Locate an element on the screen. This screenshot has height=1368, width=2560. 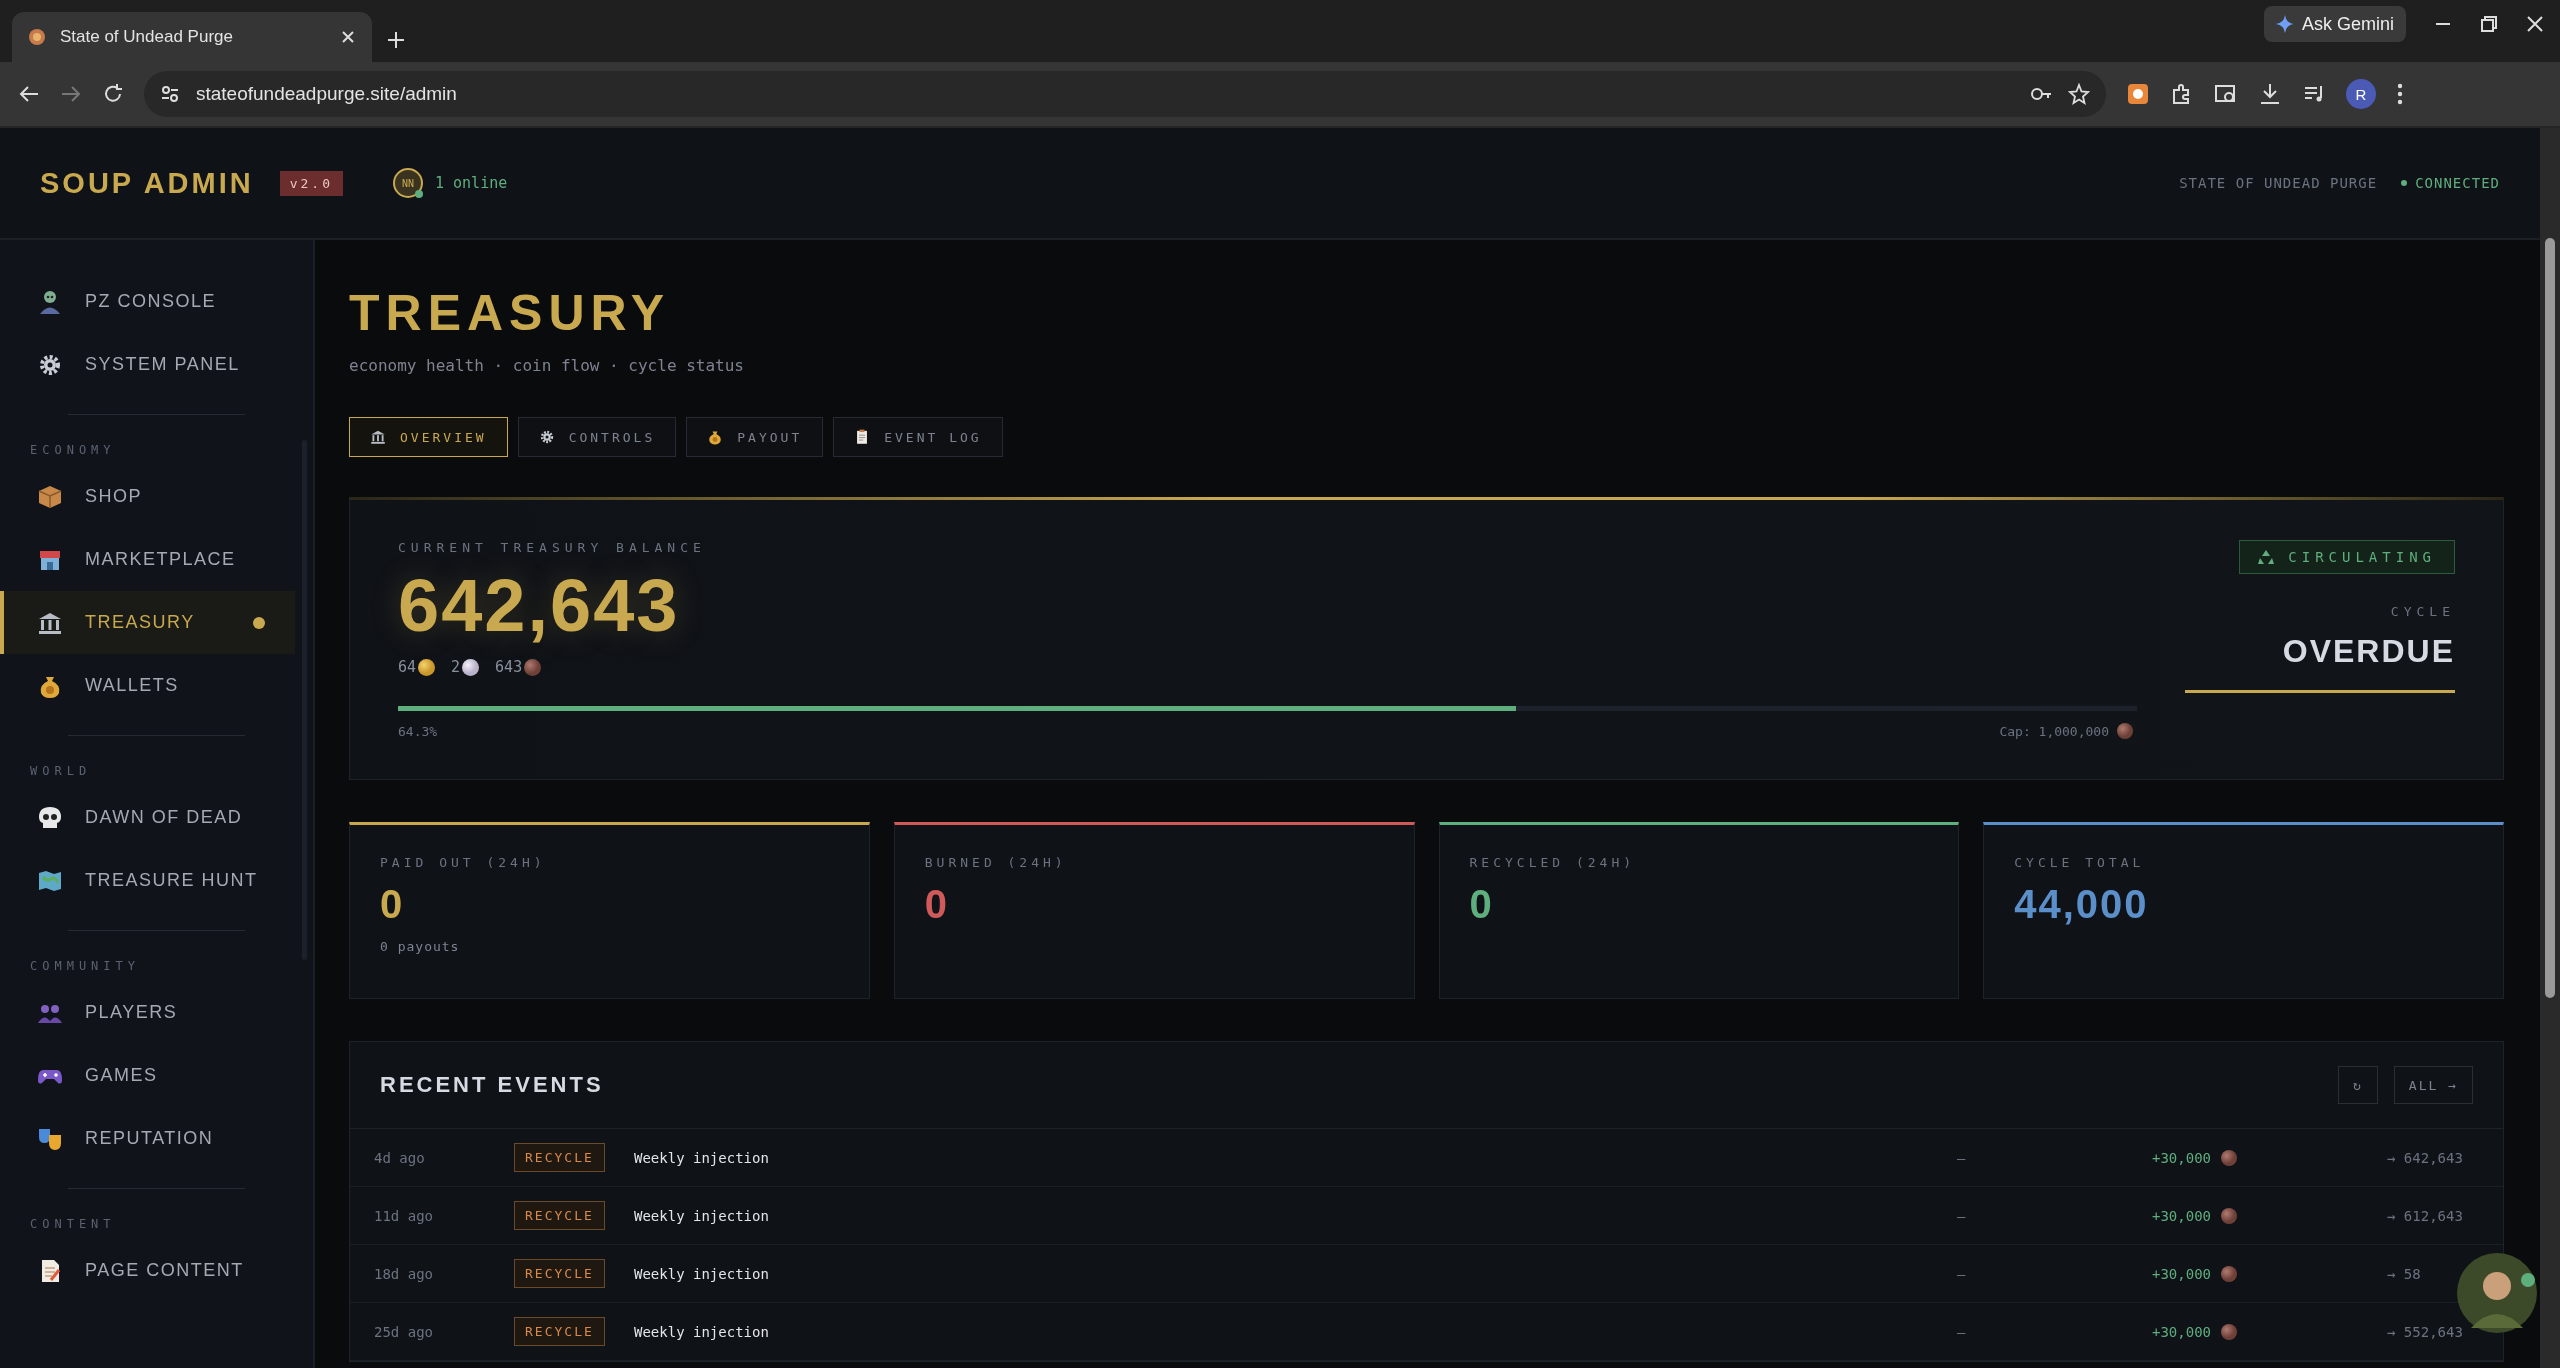
view-all-button: ALL → is located at coordinates (2433, 1085).